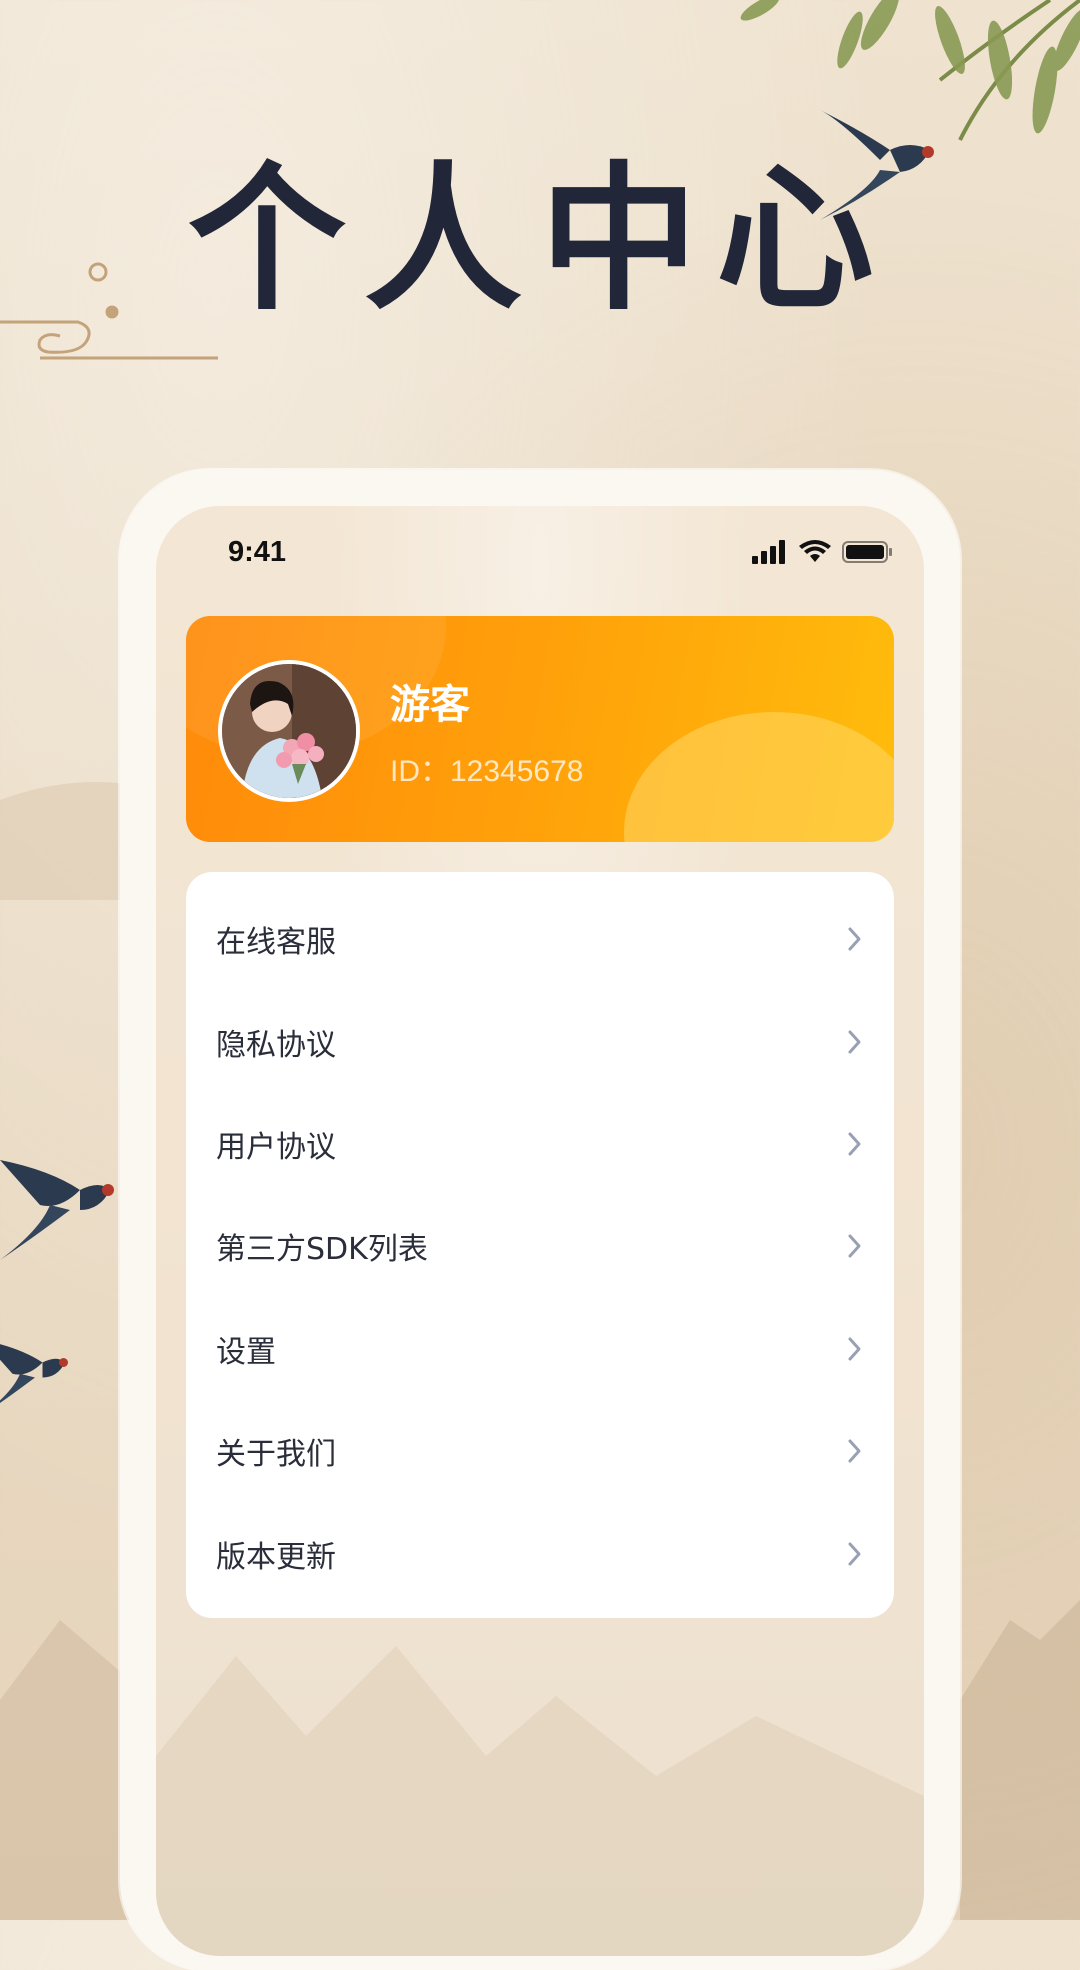 The width and height of the screenshot is (1080, 1970). I want to click on menu-item-user-agreement: 用户协议, so click(540, 1144).